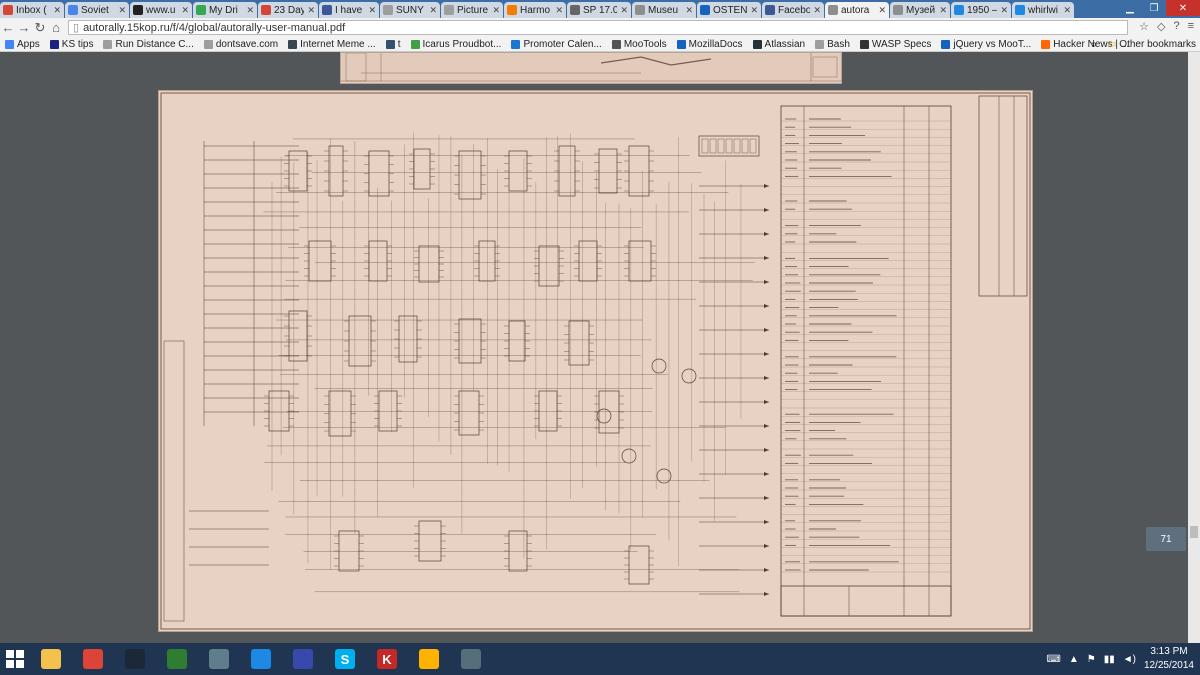 The height and width of the screenshot is (675, 1200). I want to click on start-button, so click(15, 659).